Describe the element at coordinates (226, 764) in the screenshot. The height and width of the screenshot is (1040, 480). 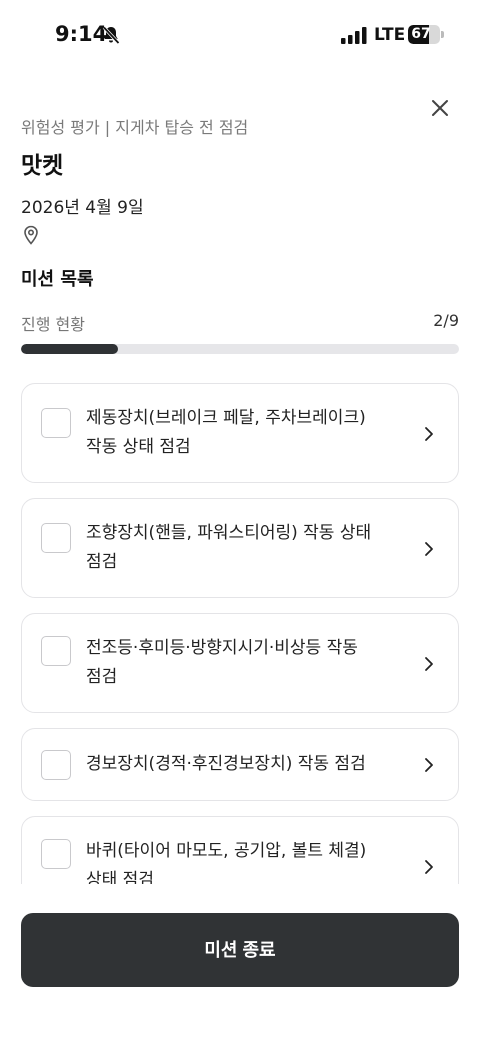
I see `mission-label: 경보장치(경적·후진경보장치) 작동 점검` at that location.